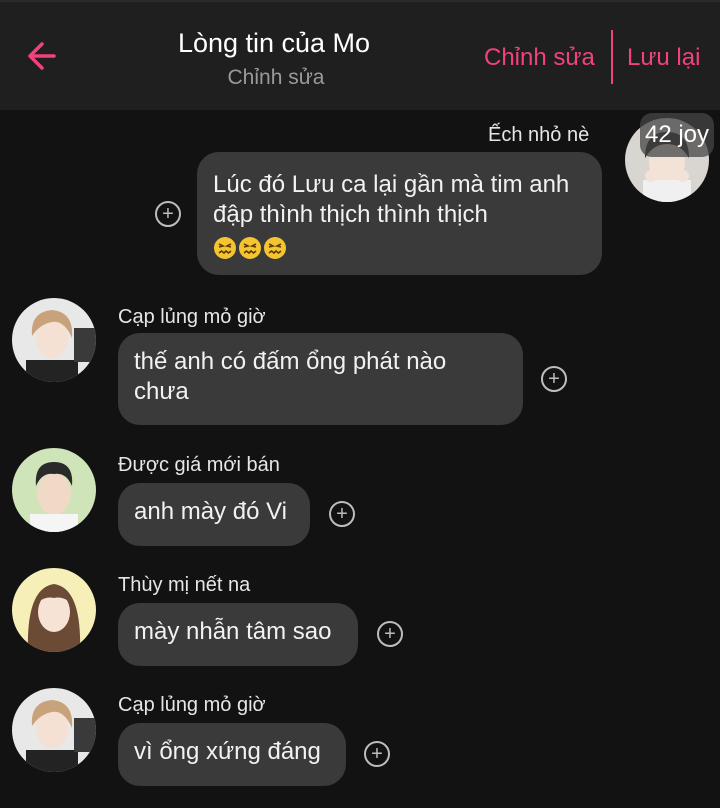 The height and width of the screenshot is (808, 720). Describe the element at coordinates (612, 57) in the screenshot. I see `divider` at that location.